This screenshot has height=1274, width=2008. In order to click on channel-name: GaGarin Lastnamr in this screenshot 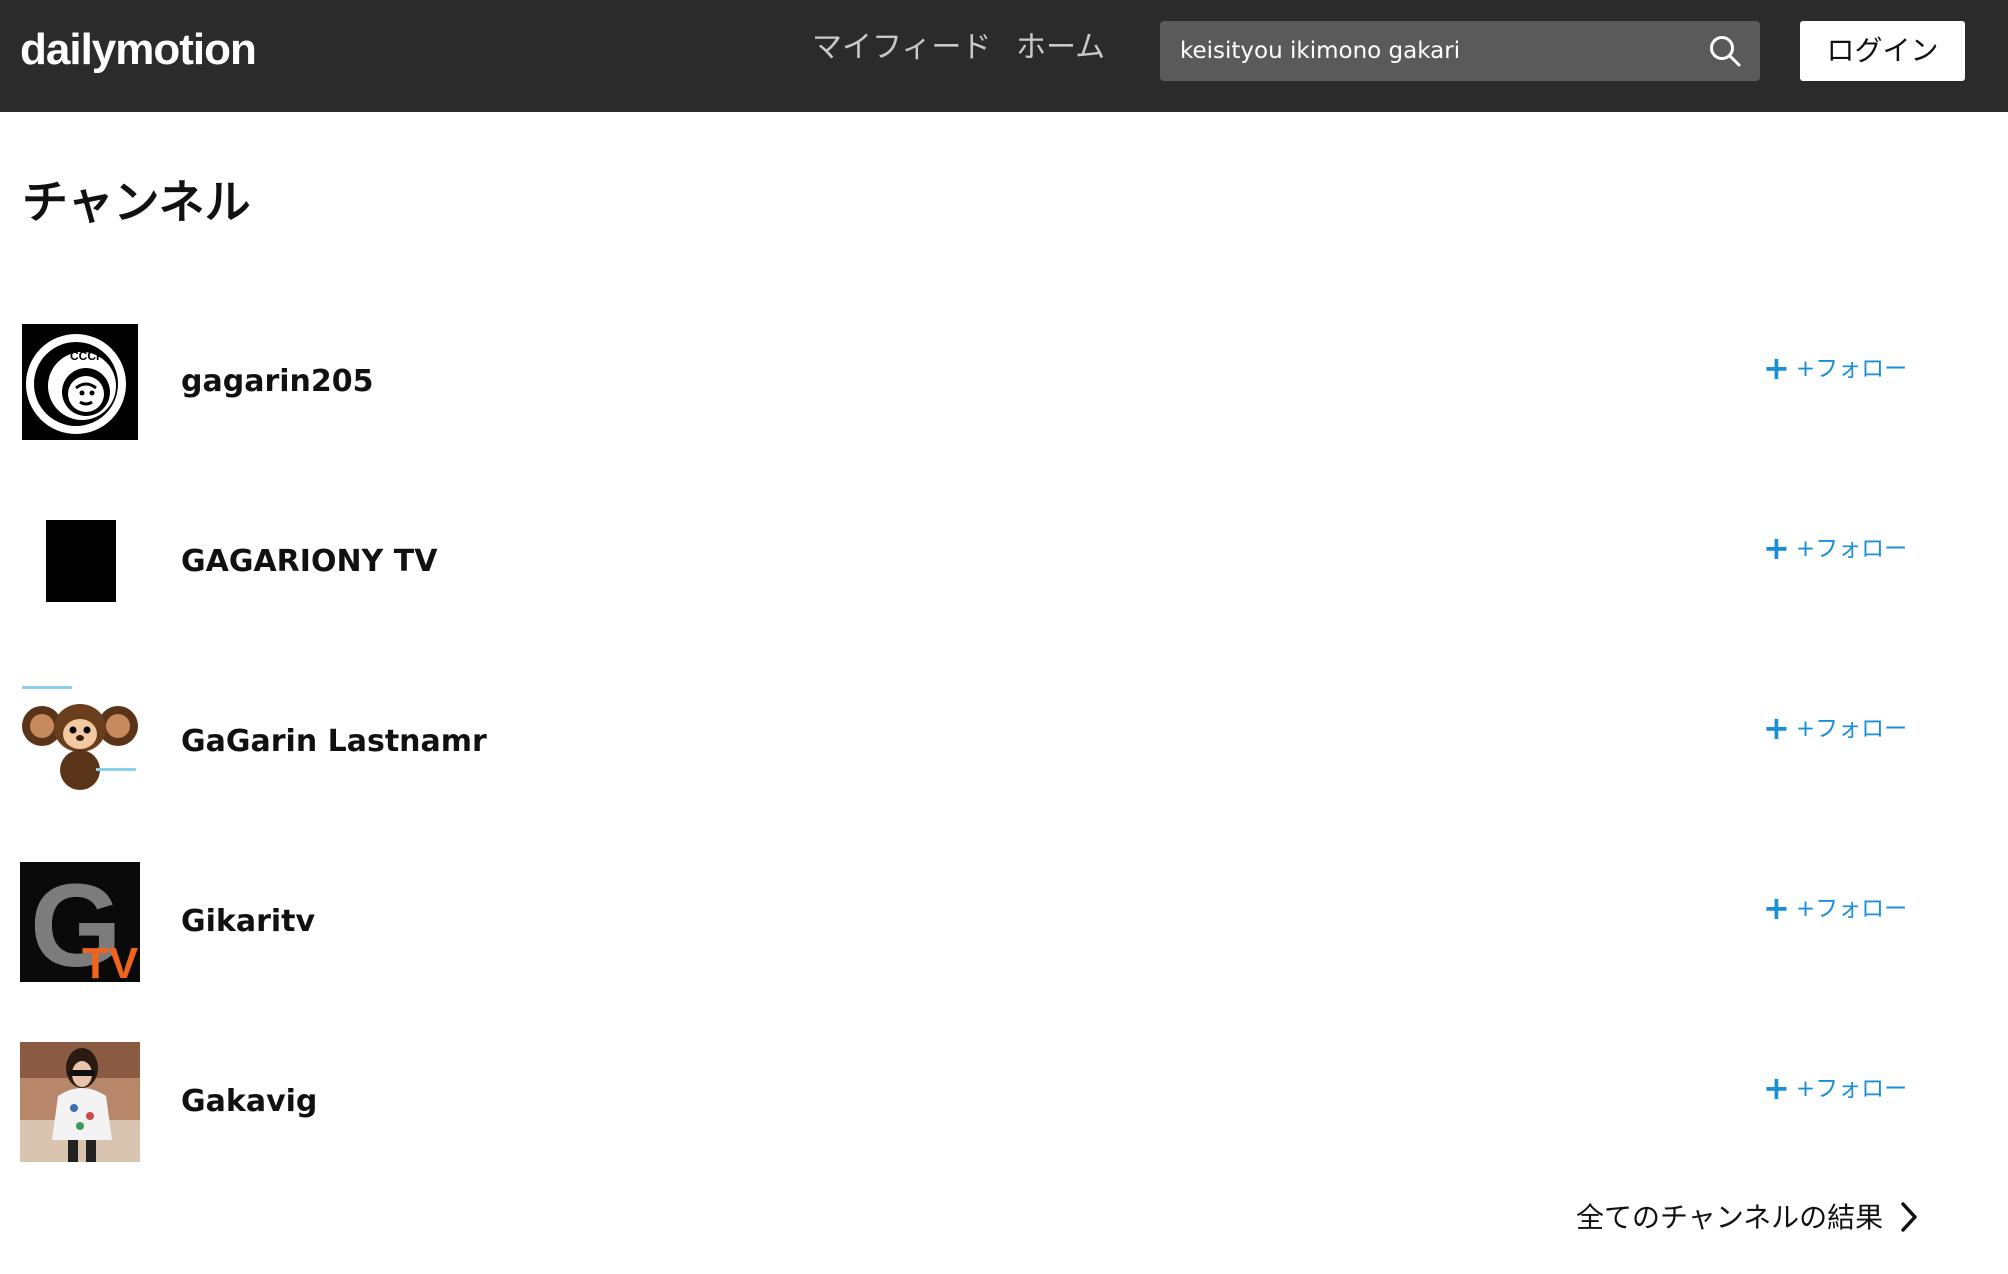, I will do `click(334, 742)`.